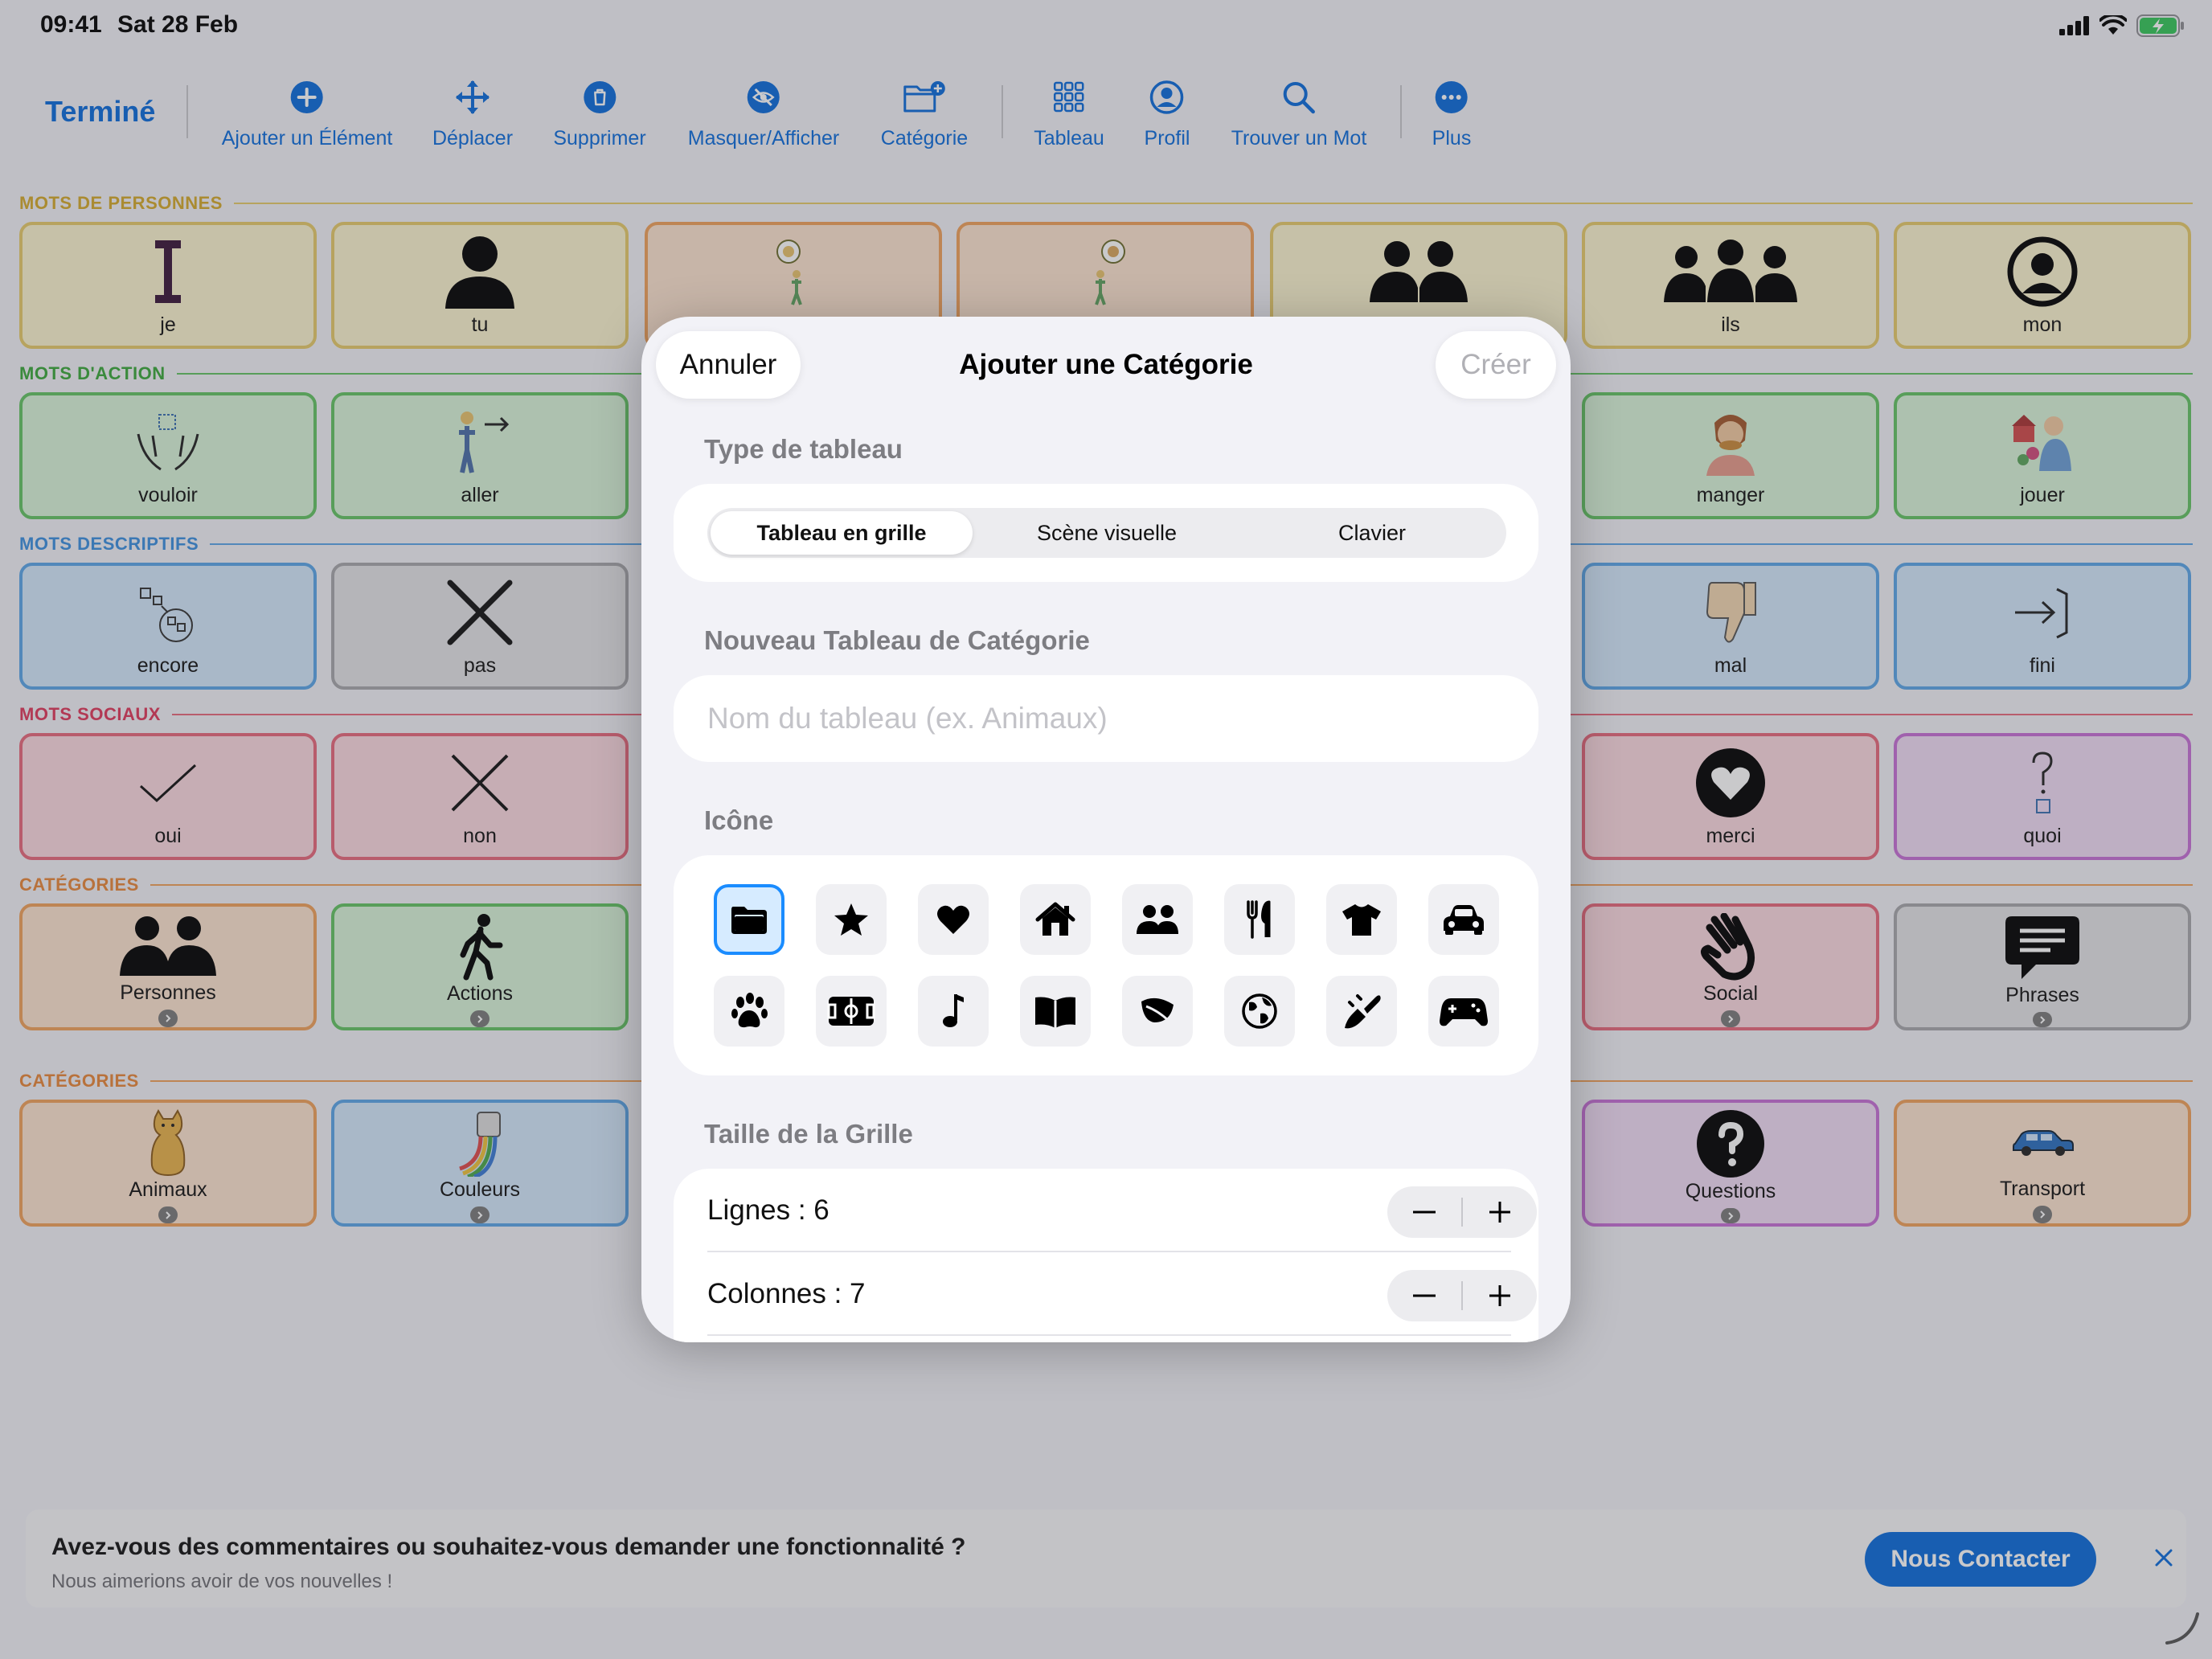  I want to click on grid-size-card: Lignes : 6 Colonnes : 7, so click(1106, 1255).